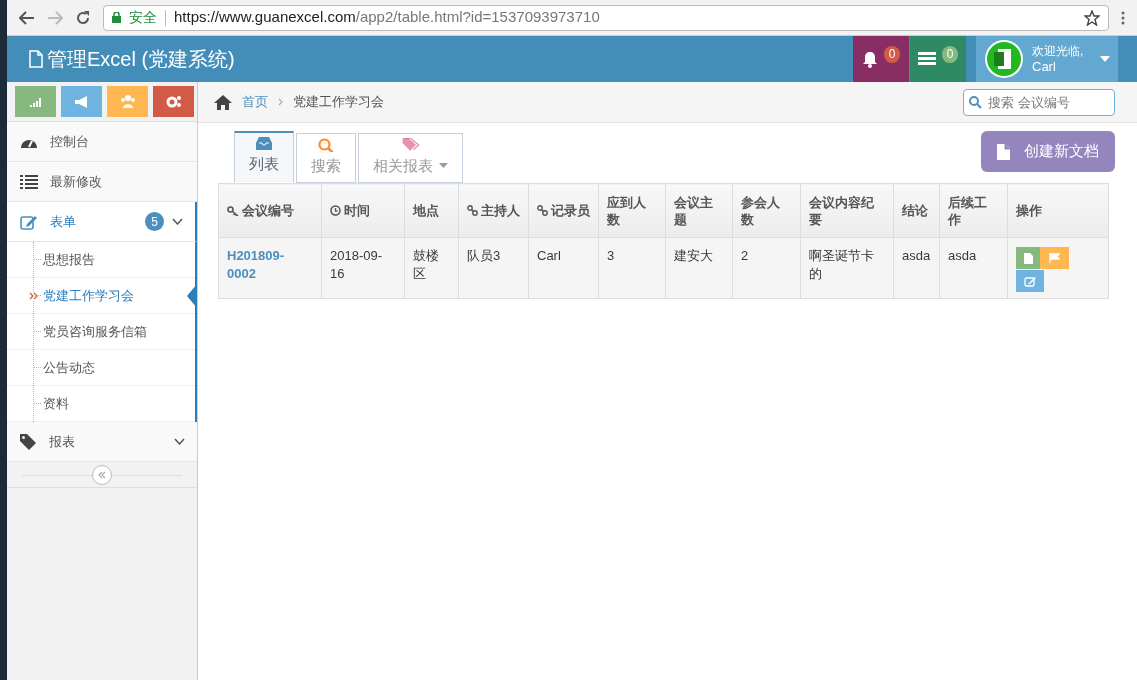 The height and width of the screenshot is (680, 1137). Describe the element at coordinates (1029, 210) in the screenshot. I see `column-header: 操作` at that location.